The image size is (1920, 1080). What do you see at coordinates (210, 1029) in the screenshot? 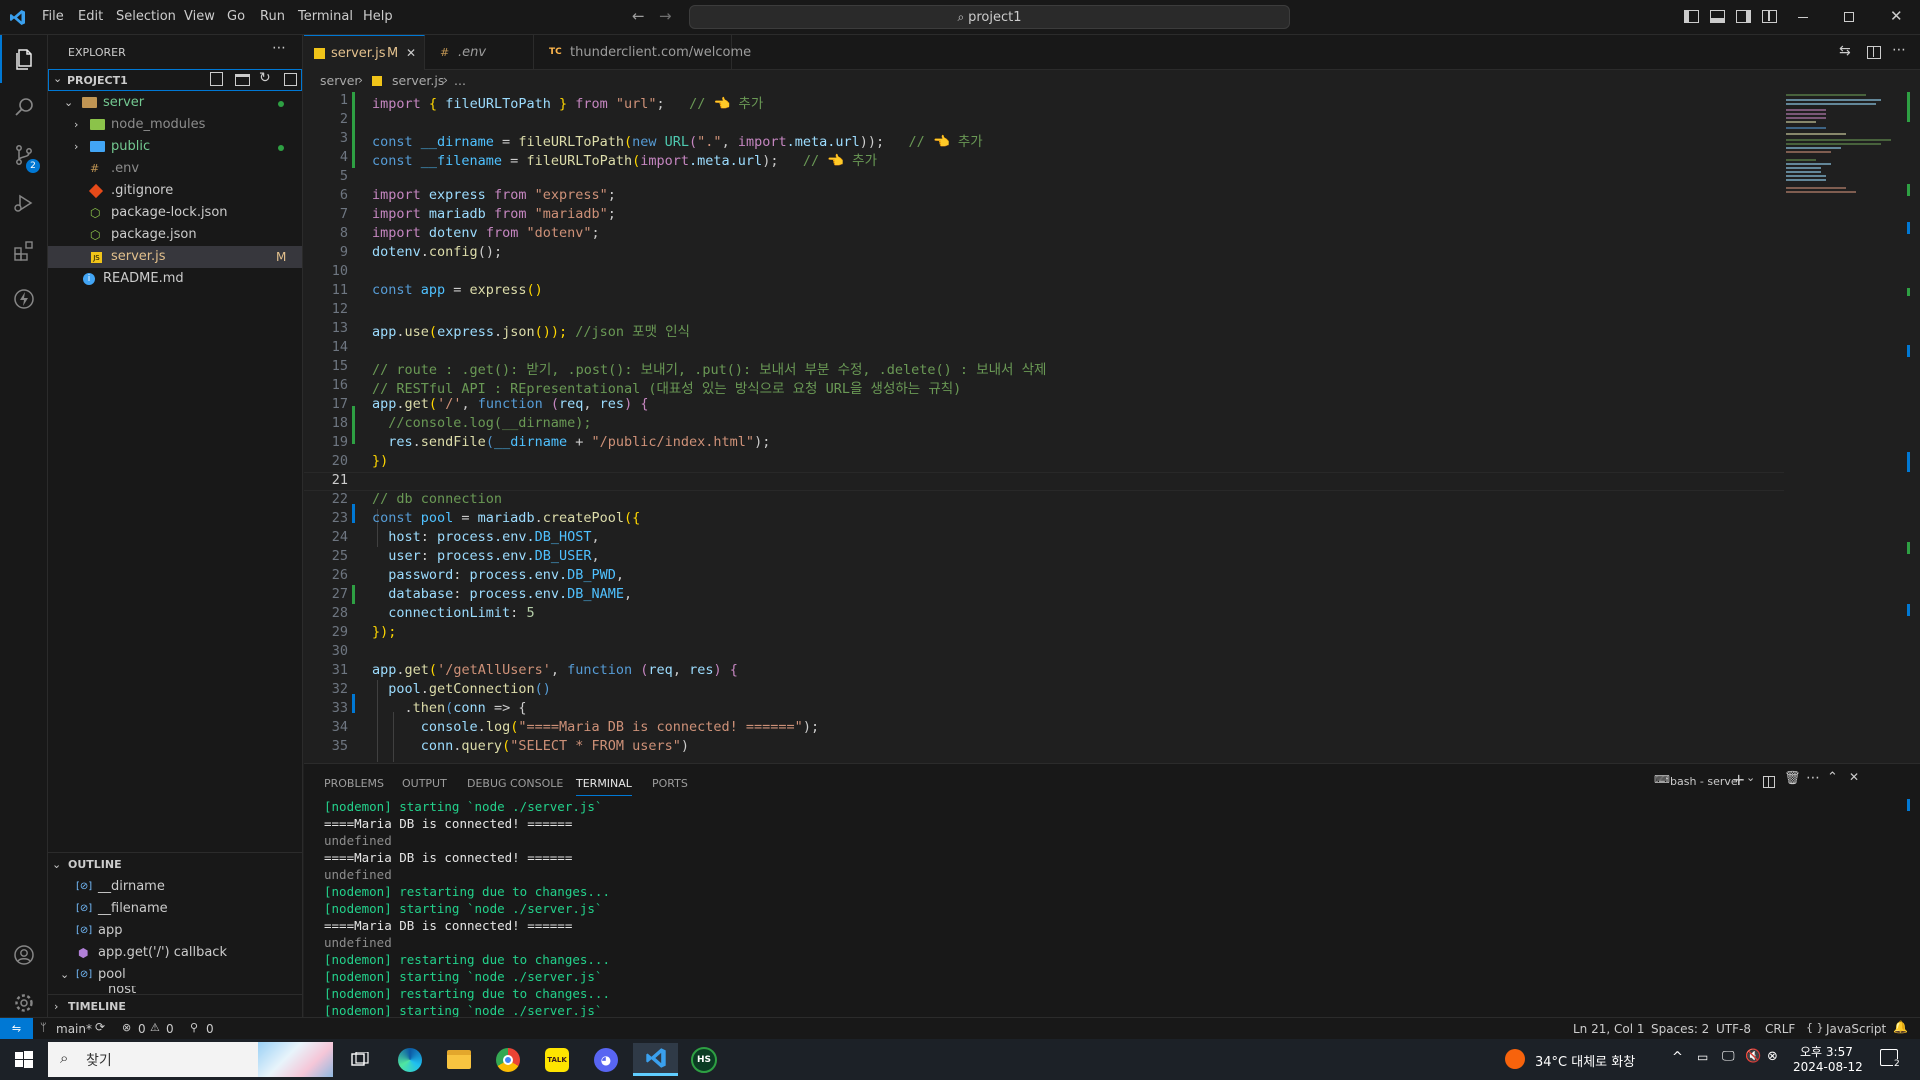
I see `ports-count: 0` at bounding box center [210, 1029].